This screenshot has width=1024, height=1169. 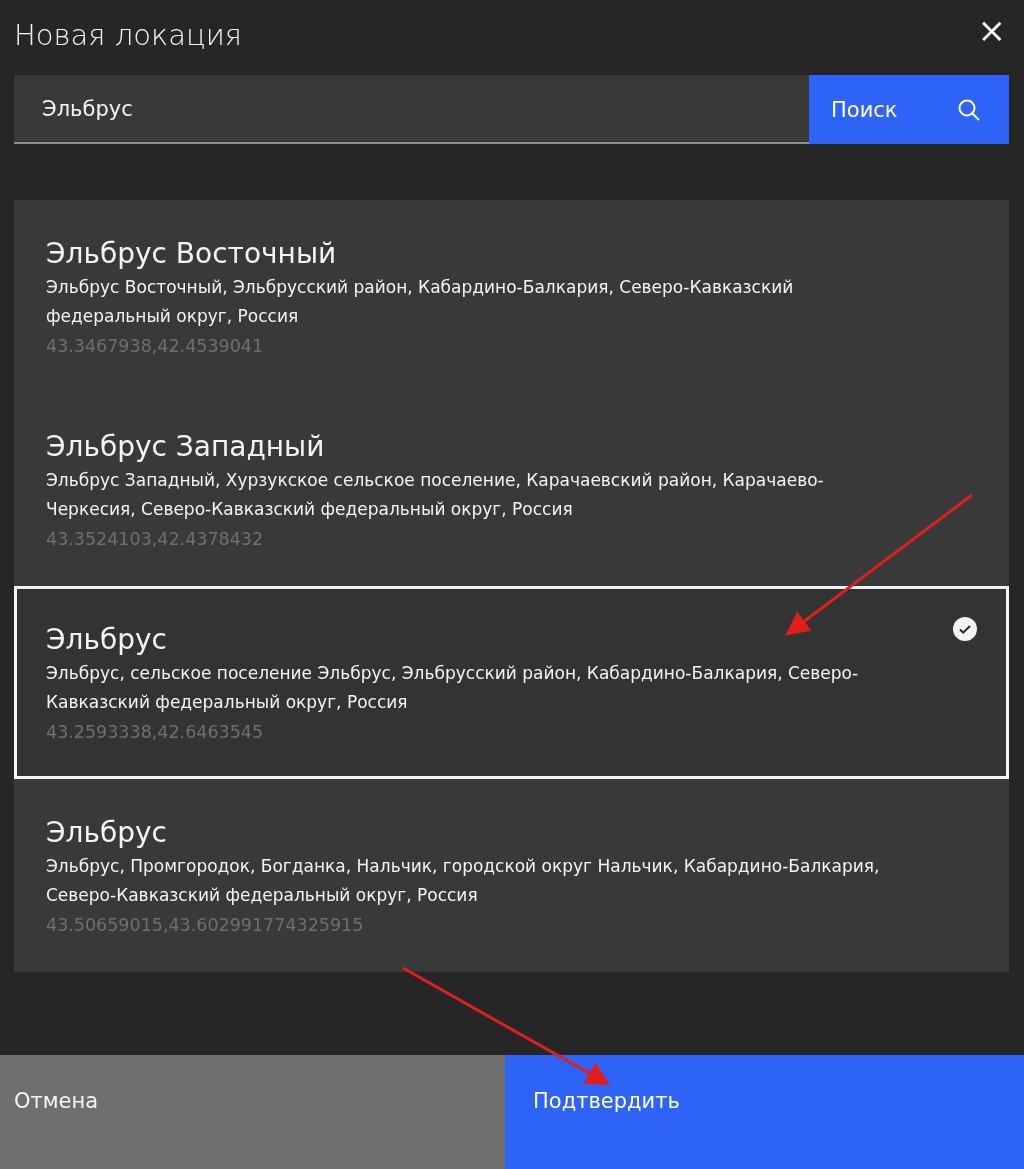 I want to click on confirm-button: Подтвердить, so click(x=764, y=1112).